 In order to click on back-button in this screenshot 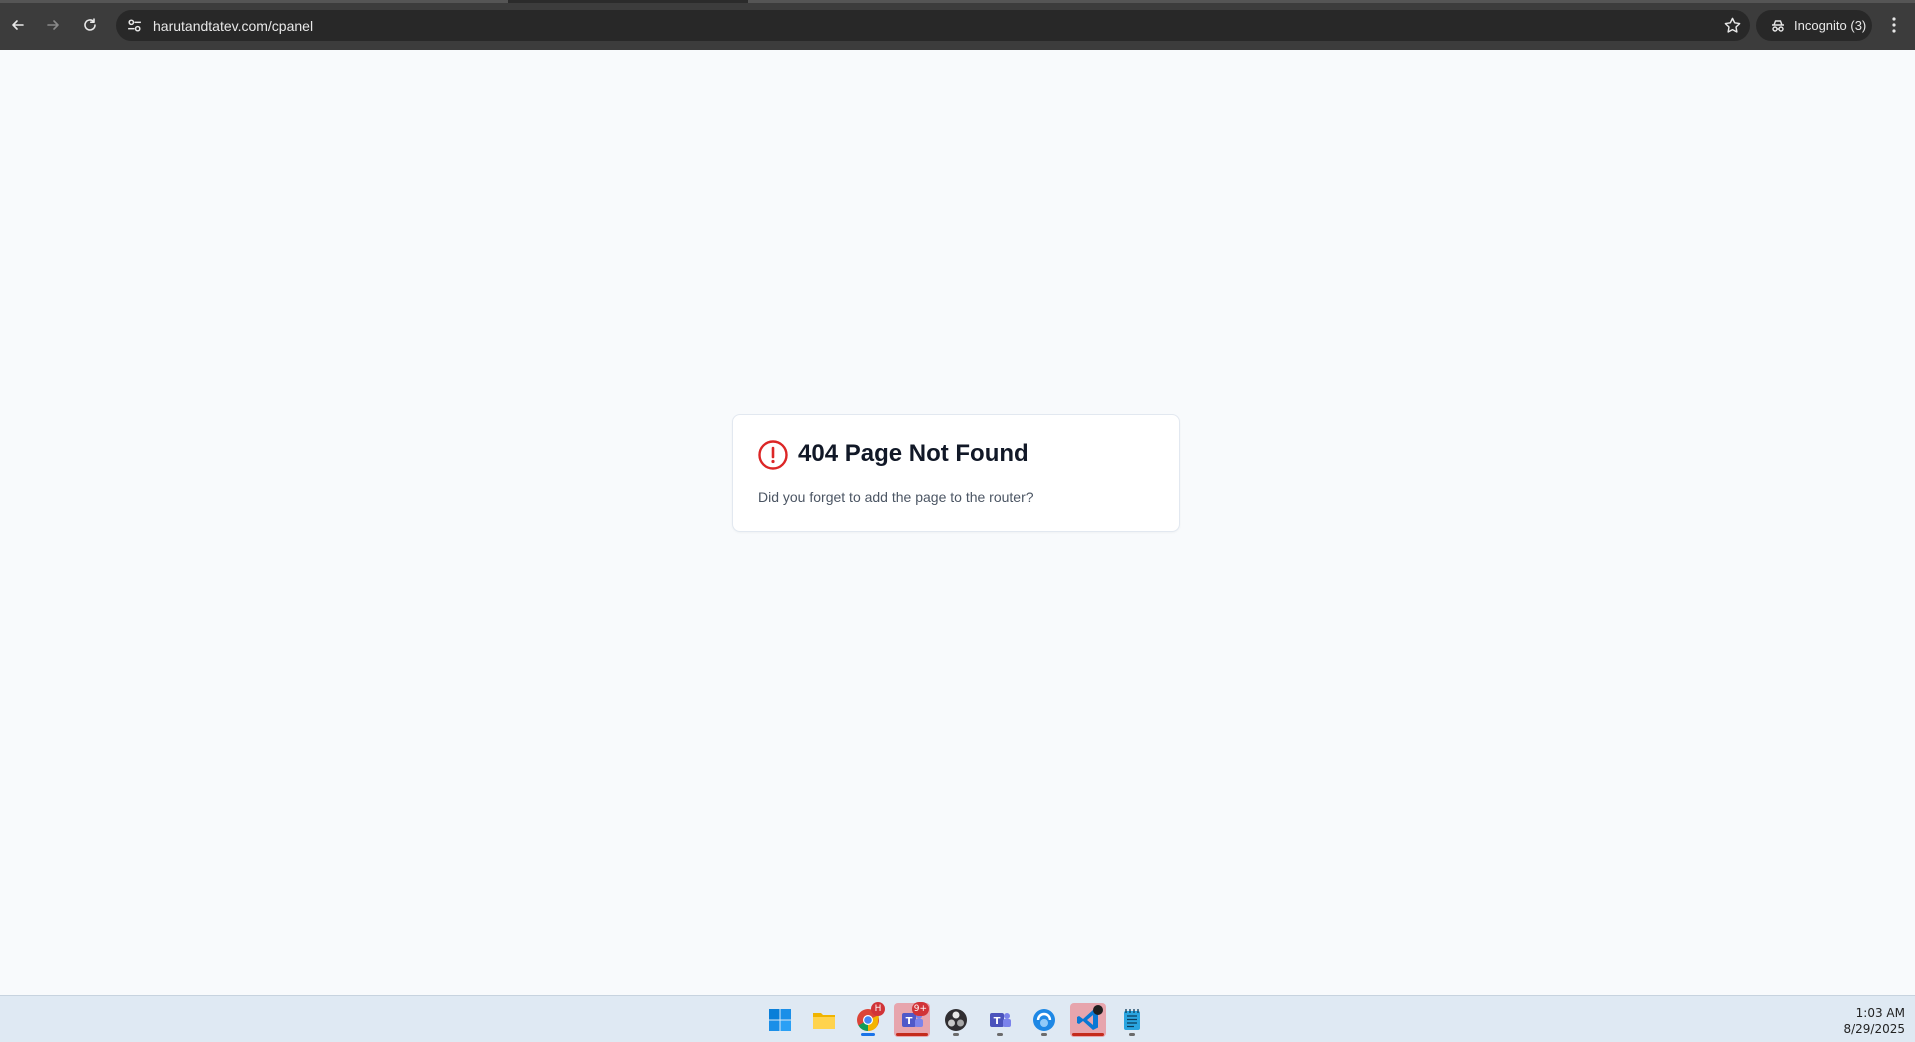, I will do `click(18, 25)`.